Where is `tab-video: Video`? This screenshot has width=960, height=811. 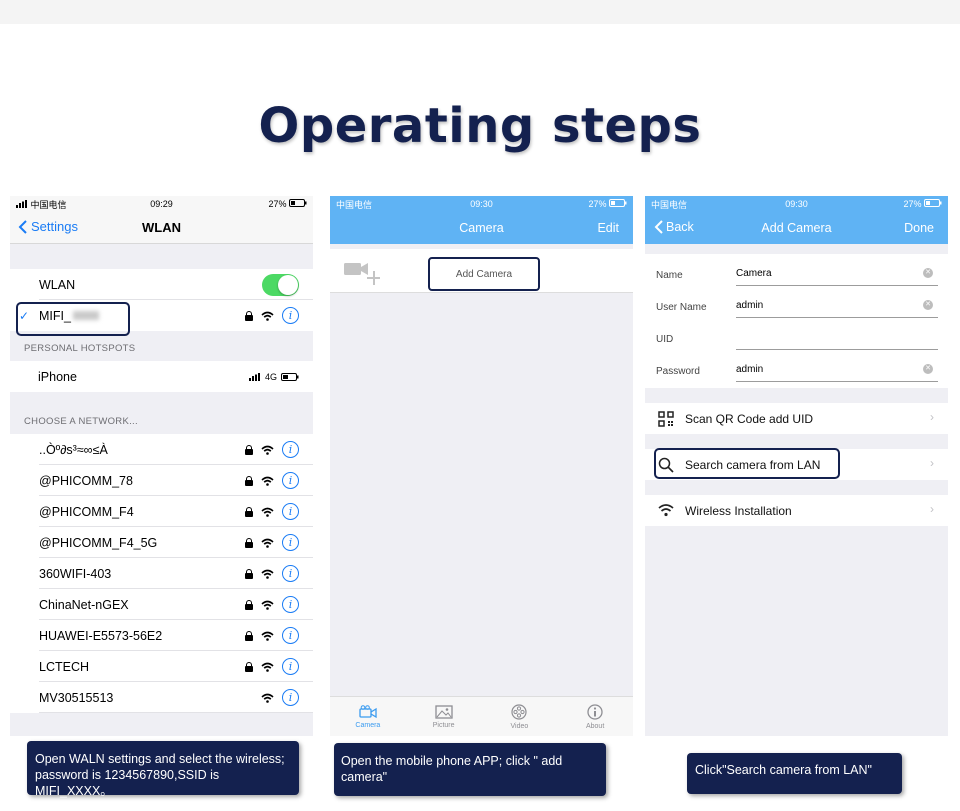 tab-video: Video is located at coordinates (520, 716).